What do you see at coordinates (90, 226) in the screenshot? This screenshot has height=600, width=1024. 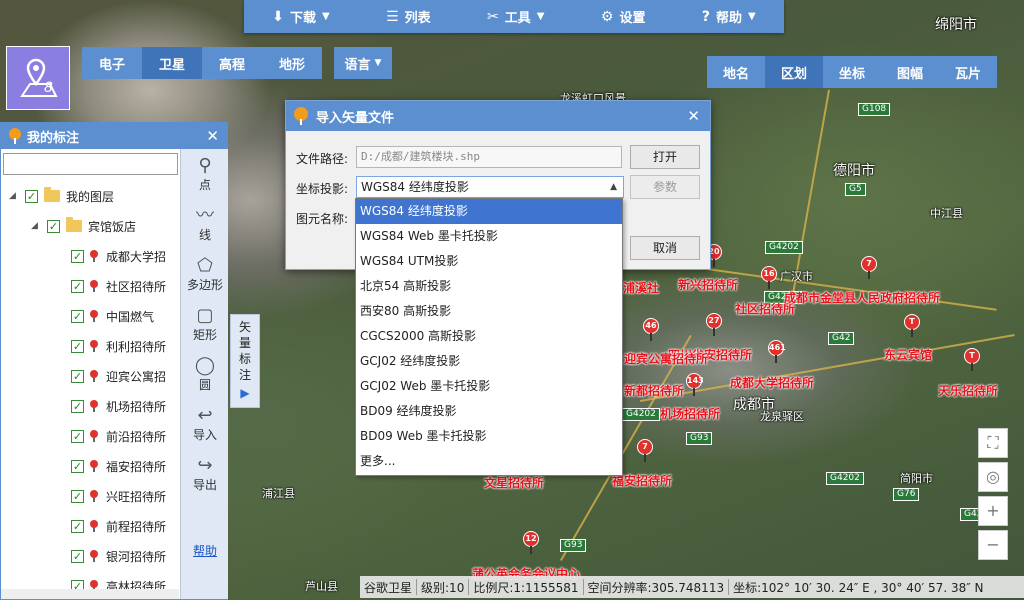 I see `tree-folder: ◢ ✓ 宾馆饭店` at bounding box center [90, 226].